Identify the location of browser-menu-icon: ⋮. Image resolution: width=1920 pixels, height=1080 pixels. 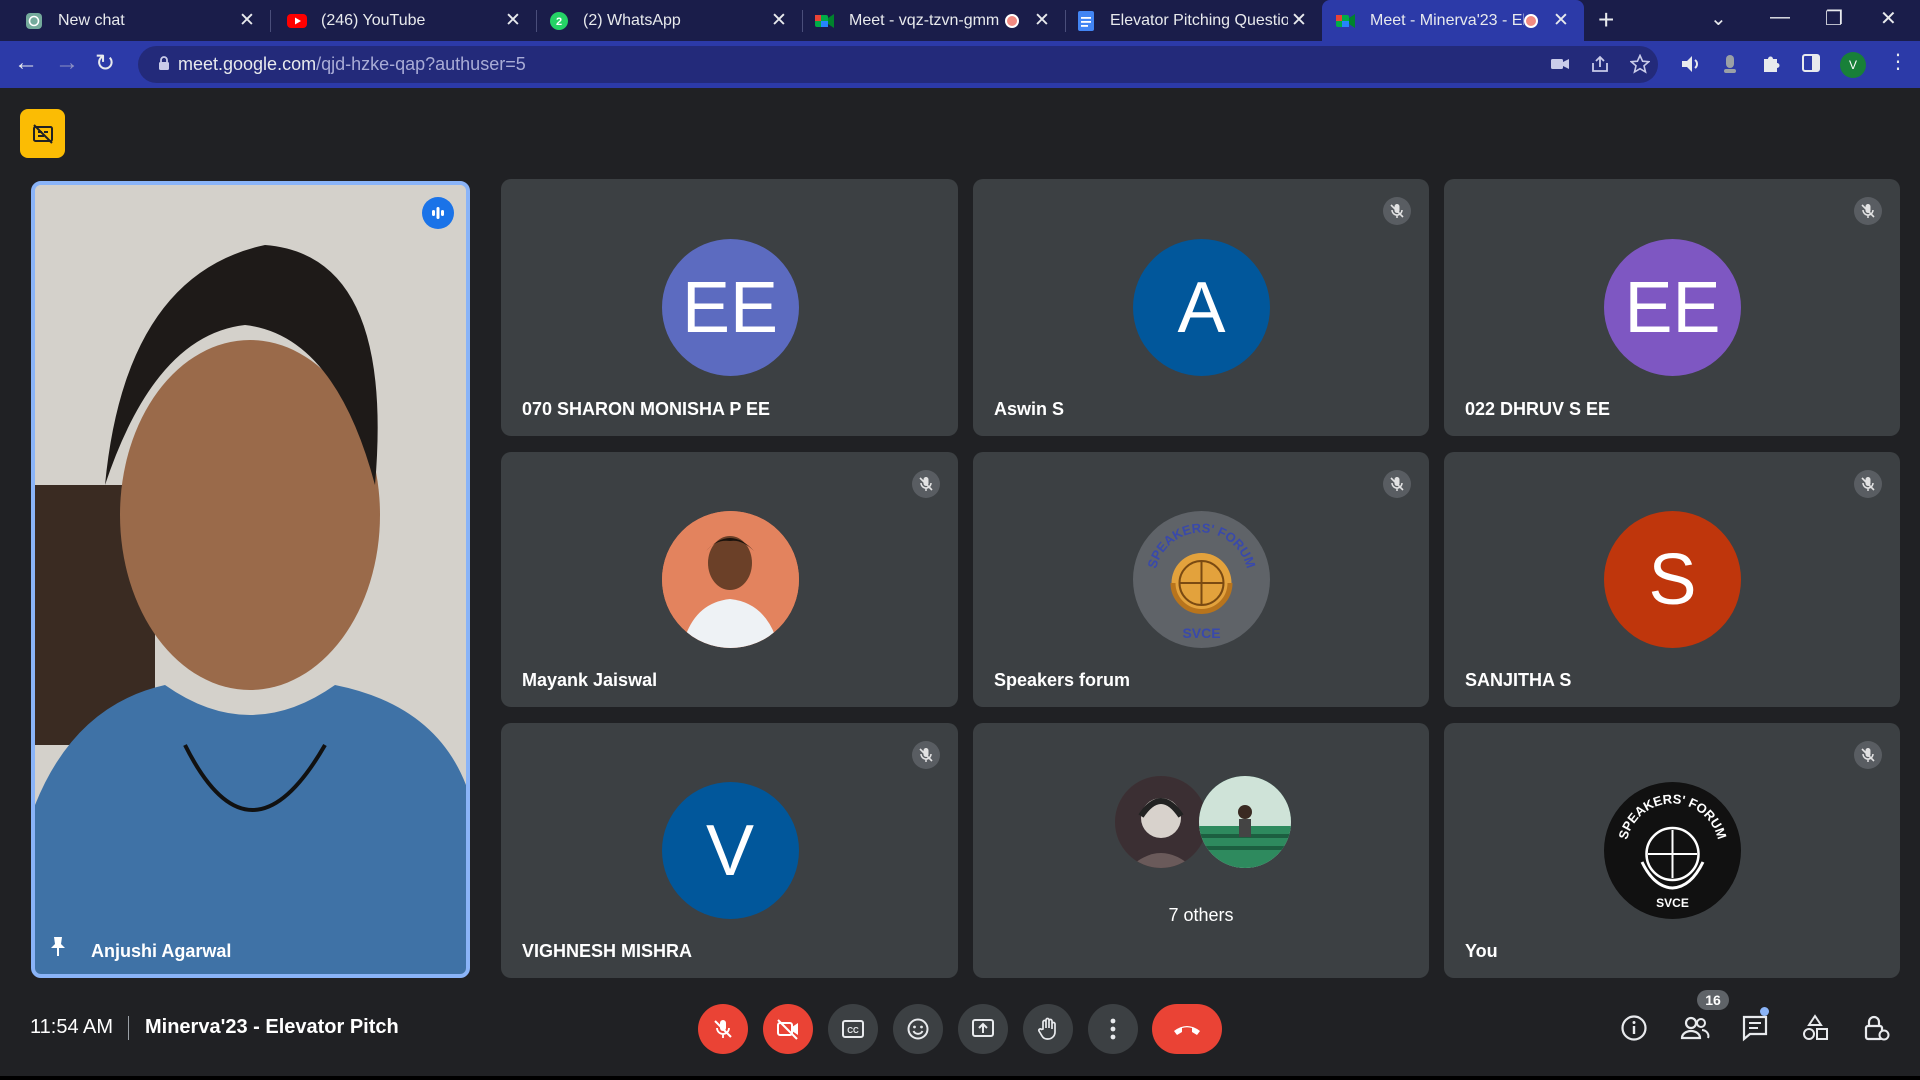
(1898, 61).